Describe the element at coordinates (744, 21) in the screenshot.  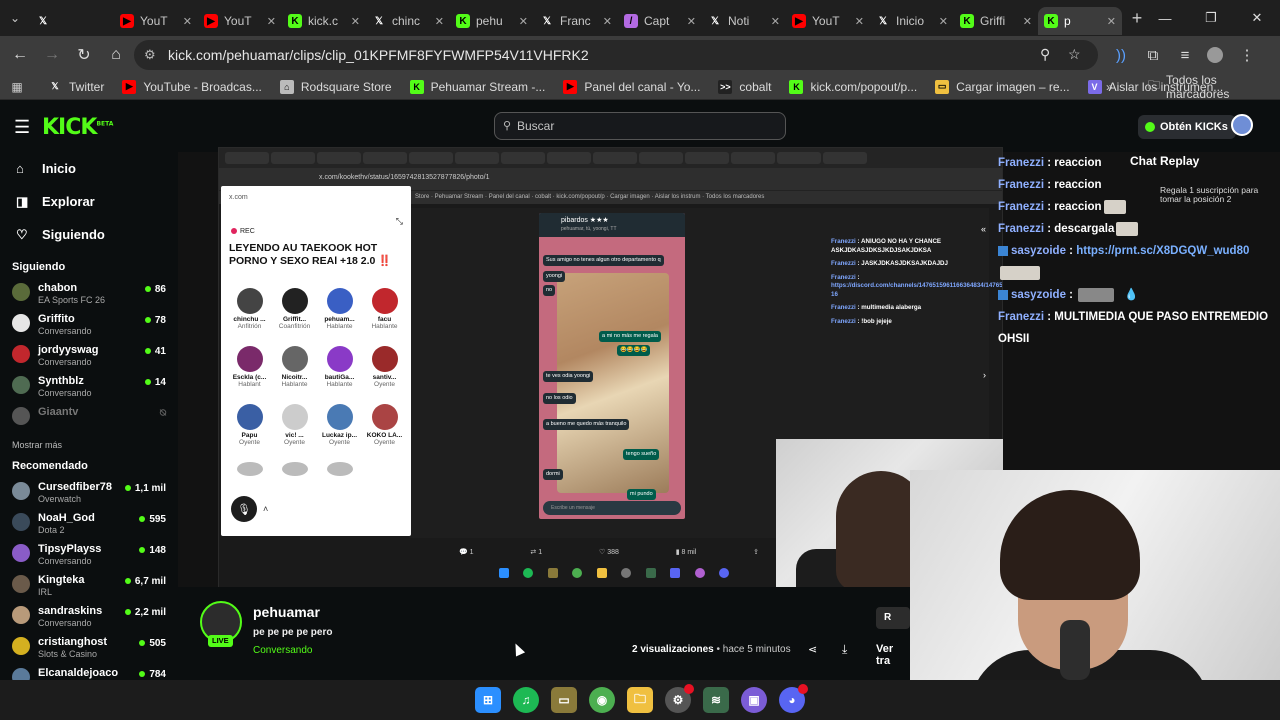
I see `browser-tab: 𝕏 Noti ✕` at that location.